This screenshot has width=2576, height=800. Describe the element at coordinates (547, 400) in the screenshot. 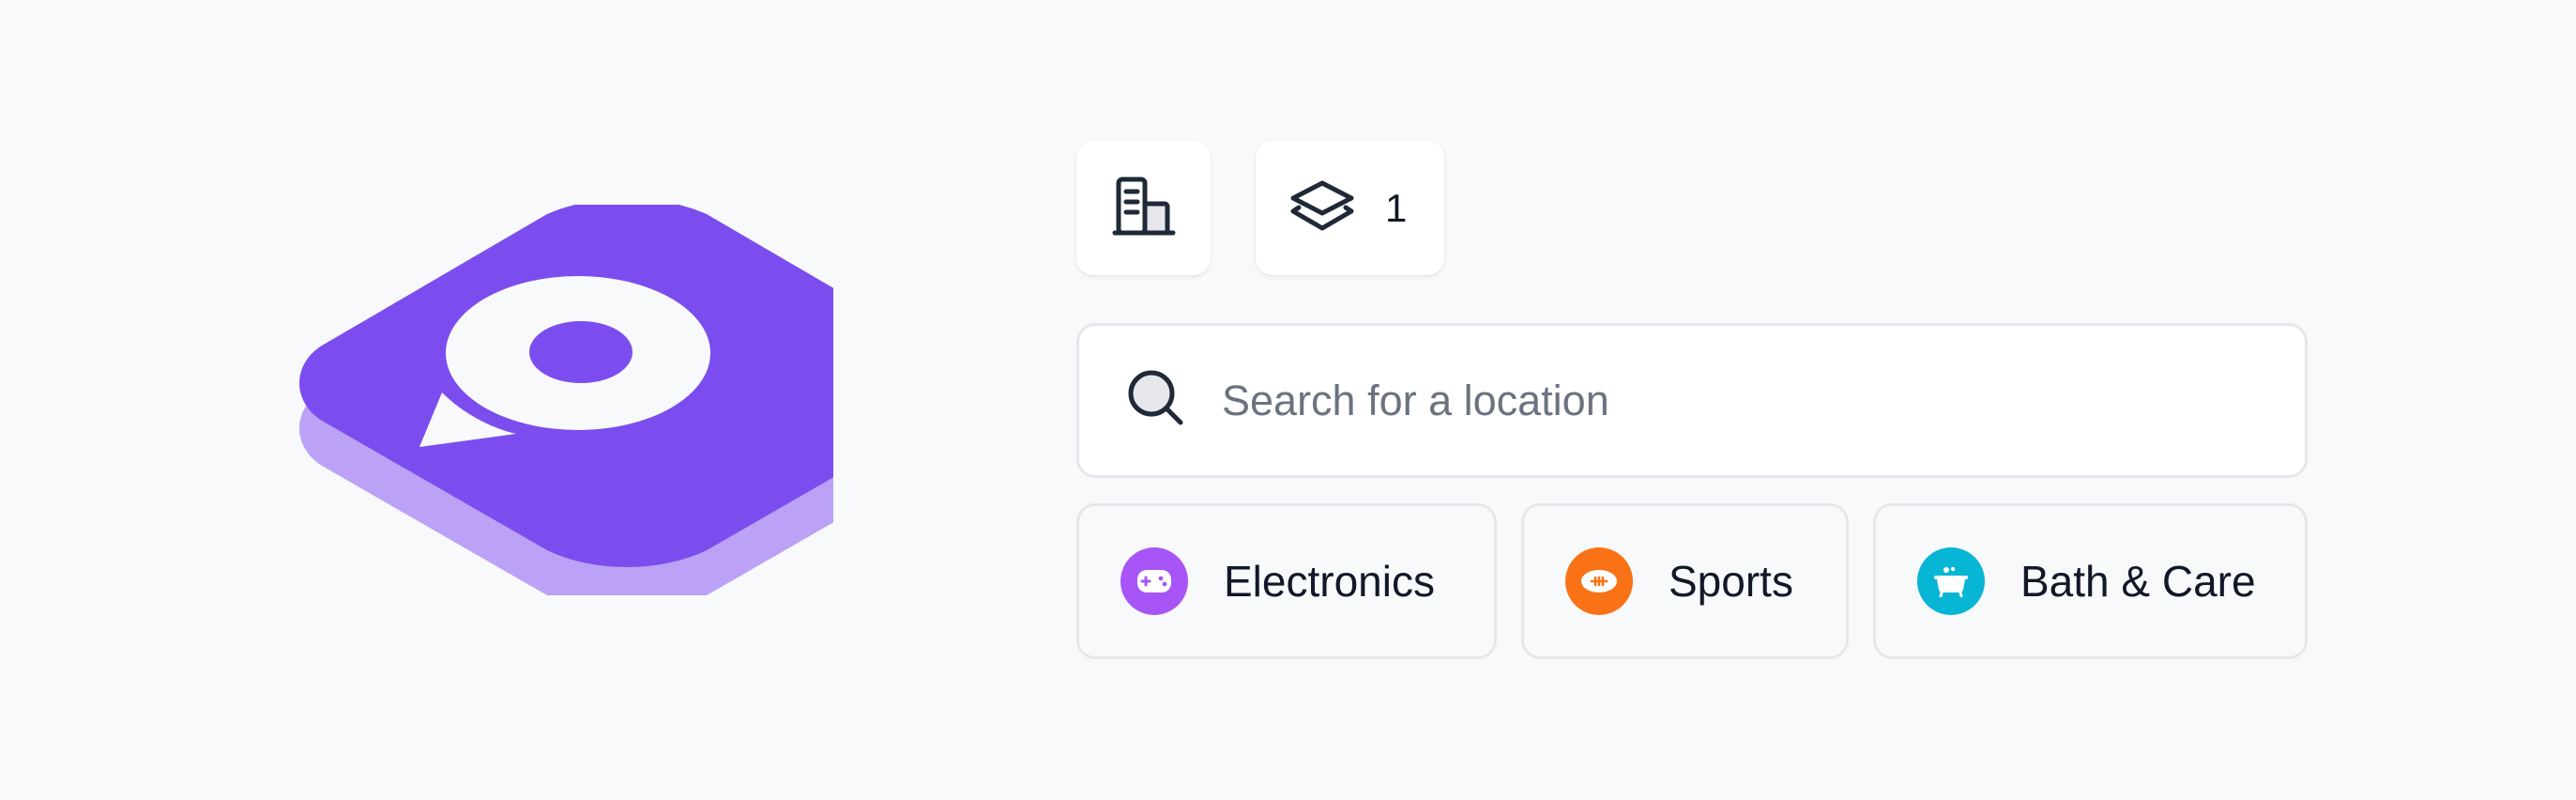

I see `app-logo` at that location.